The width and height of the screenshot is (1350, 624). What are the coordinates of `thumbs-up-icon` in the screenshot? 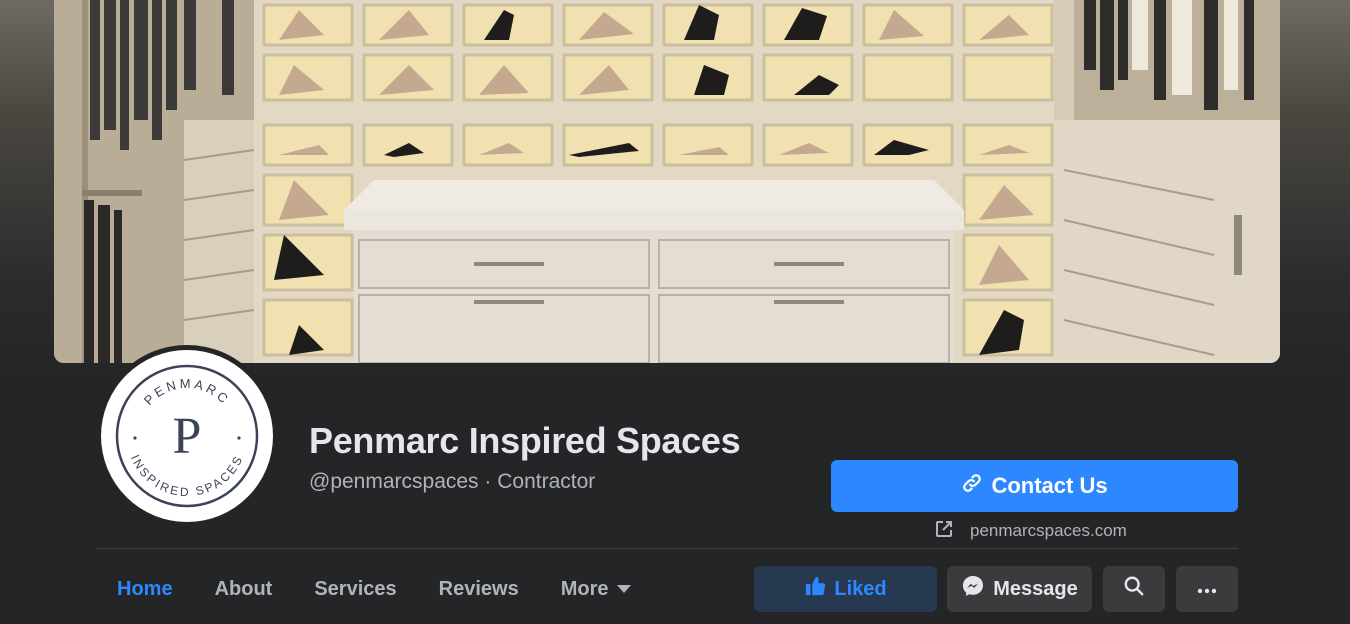 It's located at (815, 589).